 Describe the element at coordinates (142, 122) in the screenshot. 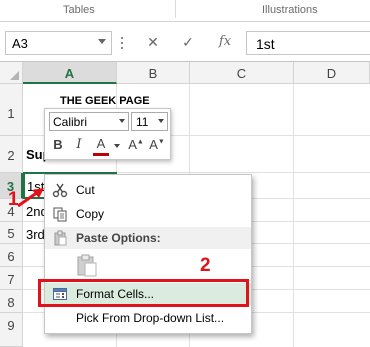

I see `font-size-value: 11` at that location.